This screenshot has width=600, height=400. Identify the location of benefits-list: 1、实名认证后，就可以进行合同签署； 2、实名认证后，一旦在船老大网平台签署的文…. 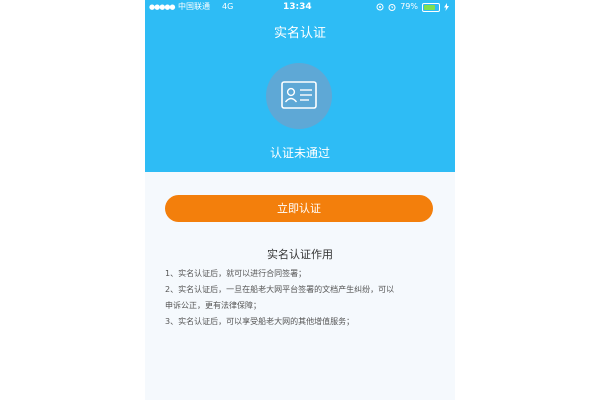
(302, 298).